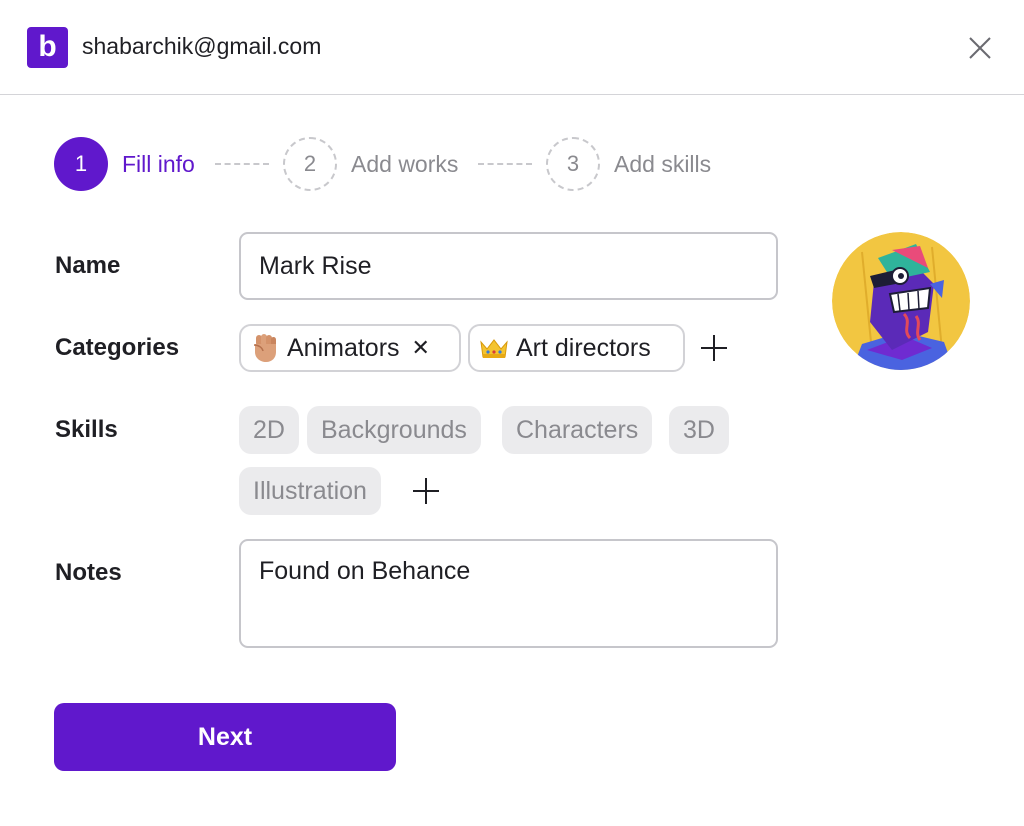 The image size is (1024, 826). Describe the element at coordinates (508, 266) in the screenshot. I see `name-input: Mark Rise` at that location.